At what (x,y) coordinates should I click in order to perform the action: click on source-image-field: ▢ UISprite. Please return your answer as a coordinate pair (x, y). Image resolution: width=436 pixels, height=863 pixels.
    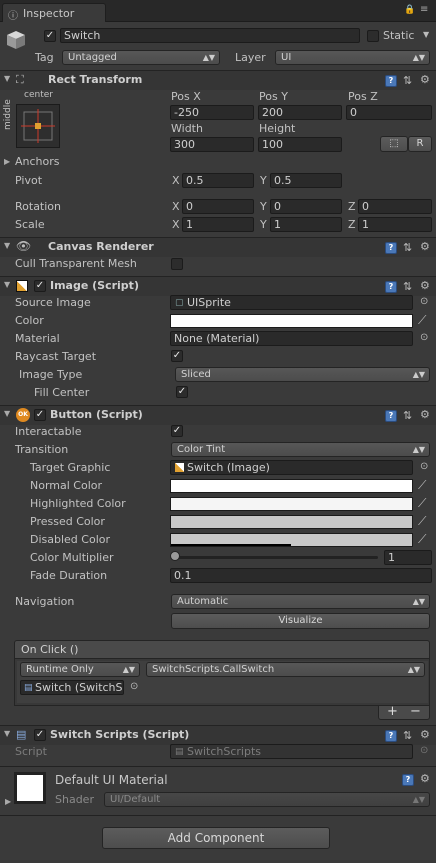
    Looking at the image, I should click on (291, 302).